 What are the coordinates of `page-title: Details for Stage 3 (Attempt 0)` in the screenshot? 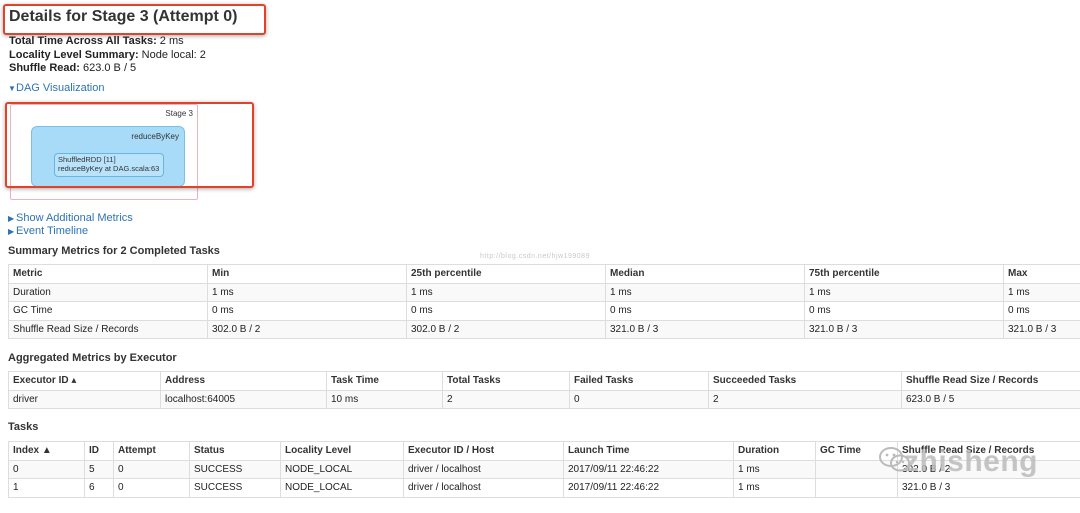 It's located at (123, 16).